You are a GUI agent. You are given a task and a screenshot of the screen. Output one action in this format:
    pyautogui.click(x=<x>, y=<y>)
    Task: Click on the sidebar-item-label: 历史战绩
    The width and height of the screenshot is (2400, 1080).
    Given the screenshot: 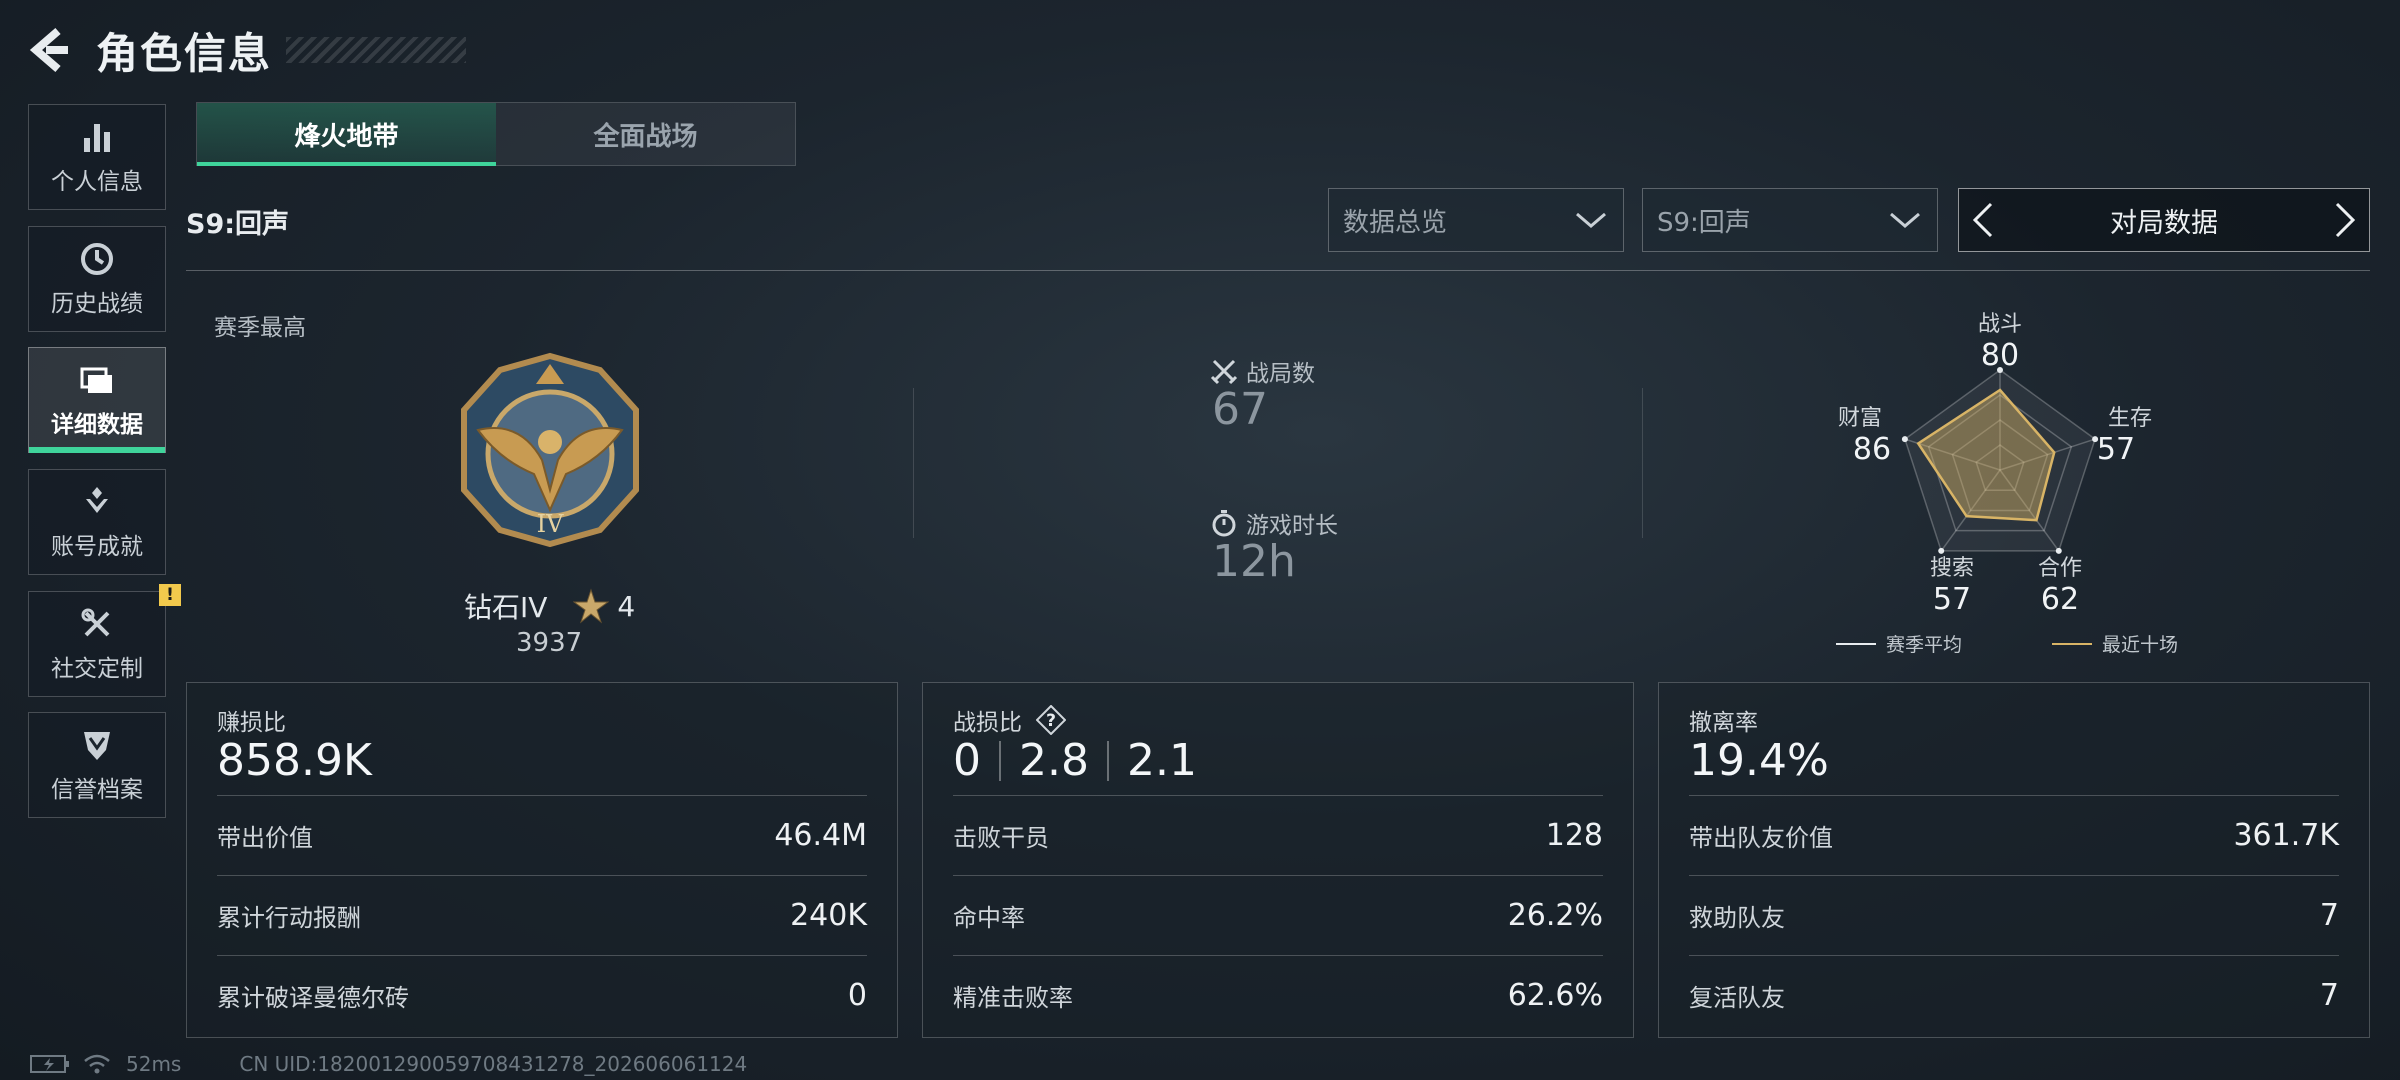 What is the action you would take?
    pyautogui.click(x=97, y=304)
    